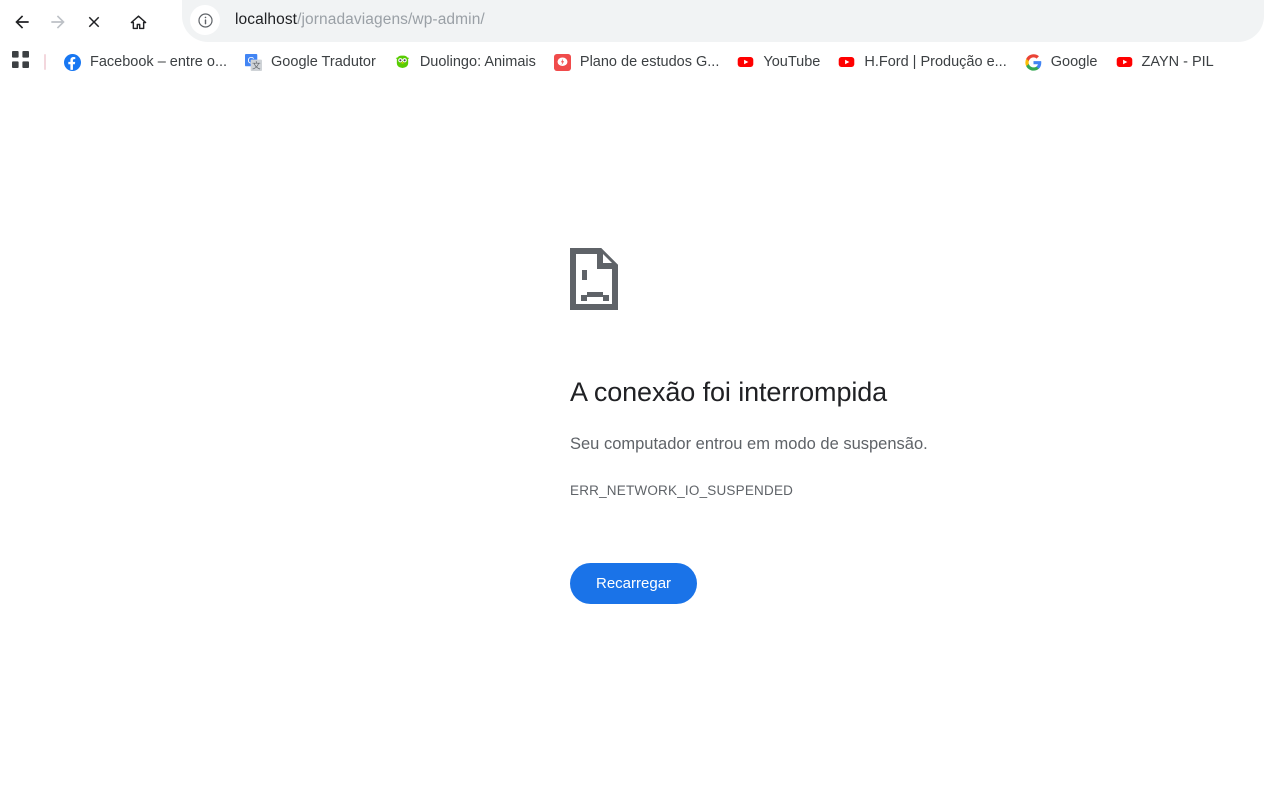 The width and height of the screenshot is (1264, 810). I want to click on sad-page-icon, so click(870, 281).